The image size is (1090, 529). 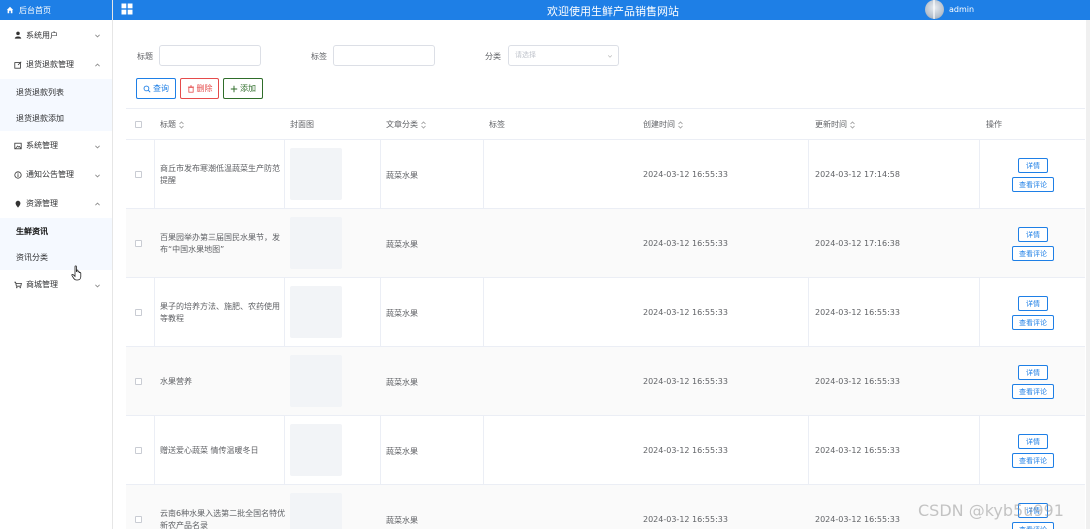 I want to click on row-title: 云南6种水果入选第二批全国名特优新农产品名录, so click(x=223, y=519).